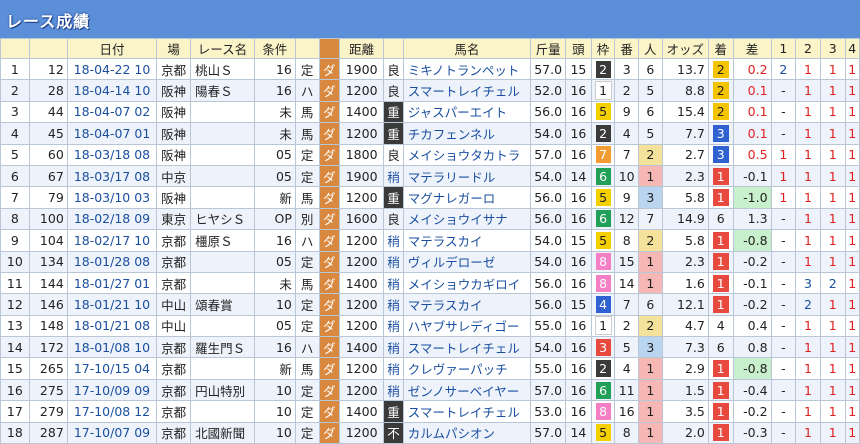 This screenshot has width=860, height=444. I want to click on race-date-link: 18-01/28 08, so click(112, 261).